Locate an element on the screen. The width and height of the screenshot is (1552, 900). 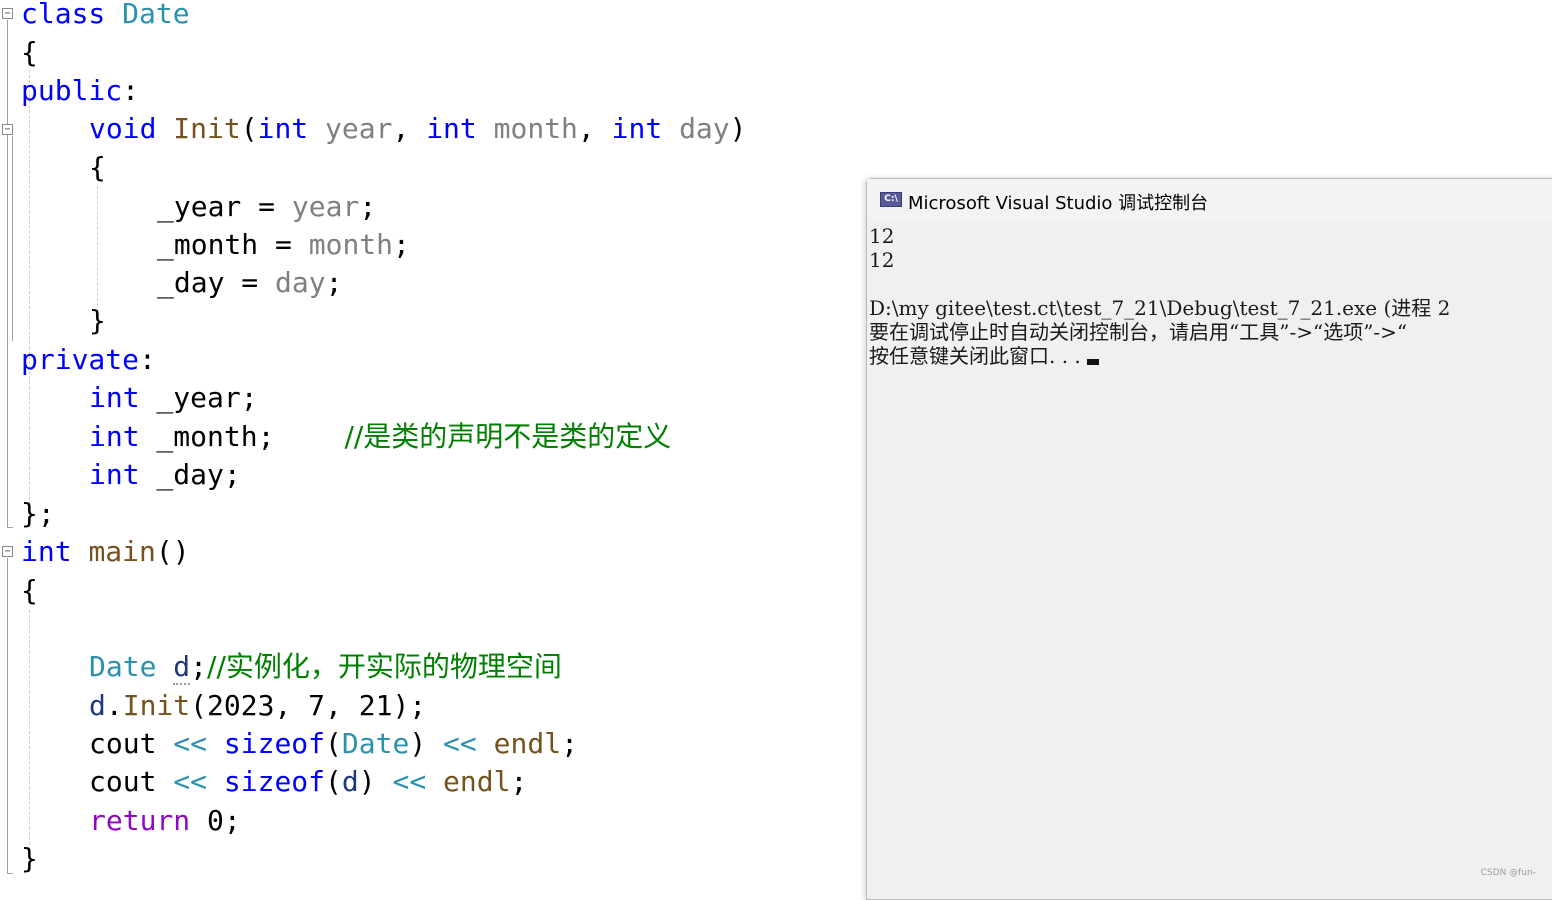
code-line: int _day; is located at coordinates (165, 475).